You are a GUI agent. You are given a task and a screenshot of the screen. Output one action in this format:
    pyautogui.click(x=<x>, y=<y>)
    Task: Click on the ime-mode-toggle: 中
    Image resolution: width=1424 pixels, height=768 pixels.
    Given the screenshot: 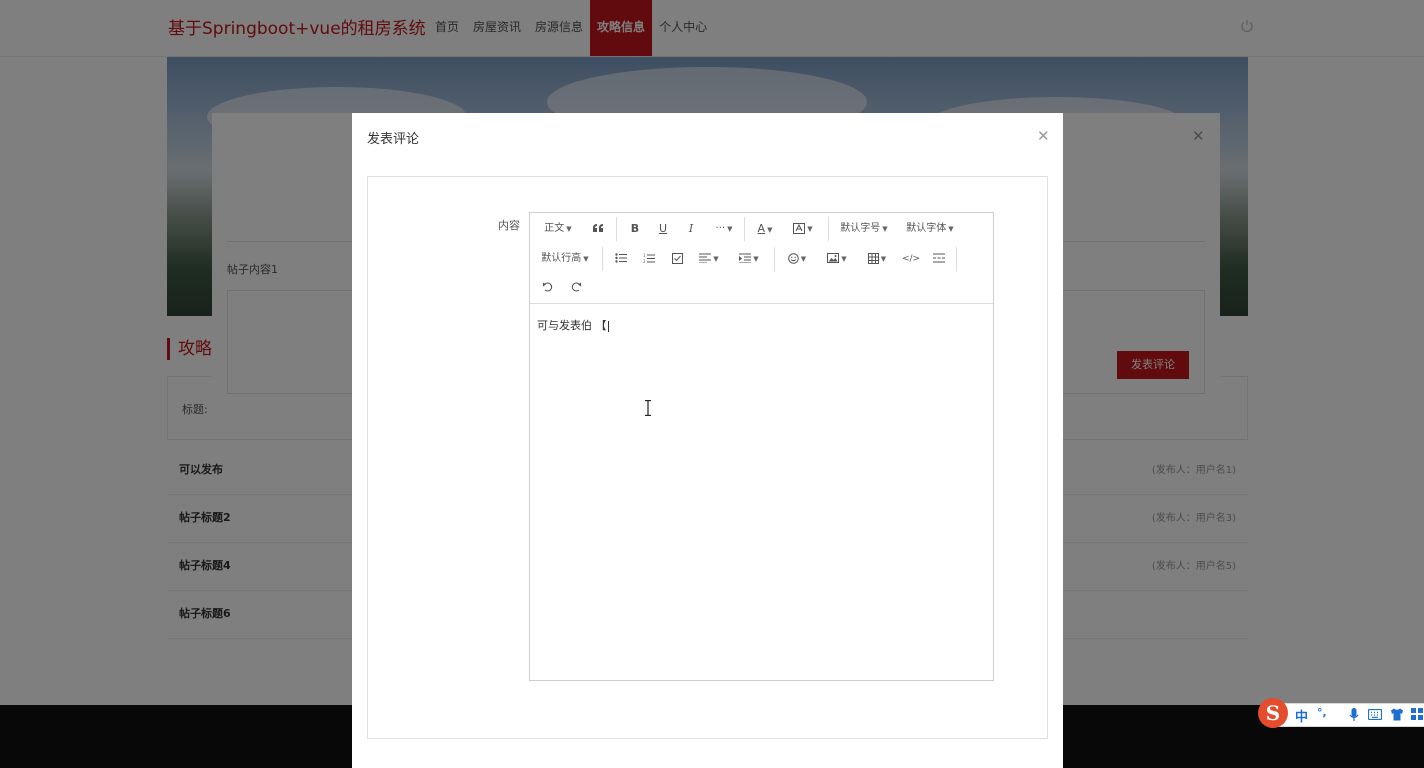 What is the action you would take?
    pyautogui.click(x=1301, y=715)
    